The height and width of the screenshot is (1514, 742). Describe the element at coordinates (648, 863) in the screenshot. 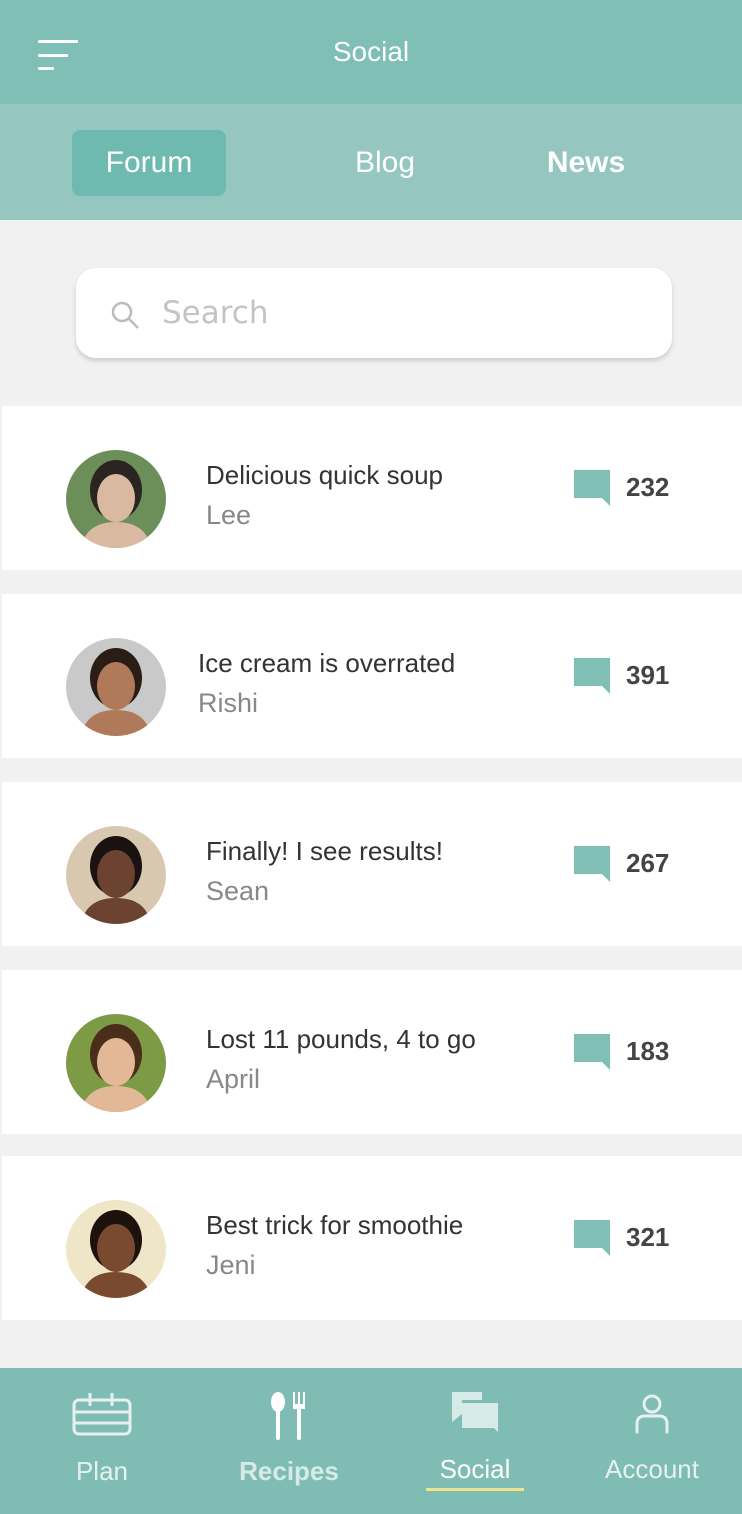

I see `comment-count: 267` at that location.